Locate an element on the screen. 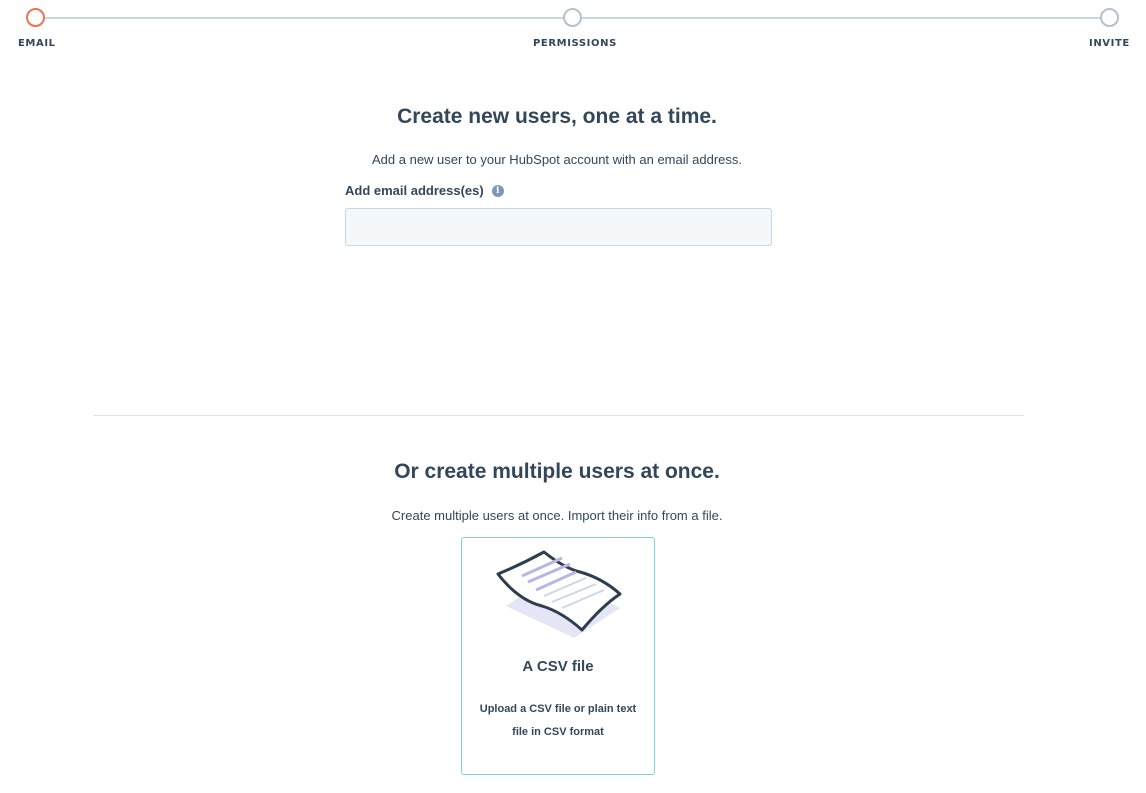  step-permissions-indicator is located at coordinates (572, 17).